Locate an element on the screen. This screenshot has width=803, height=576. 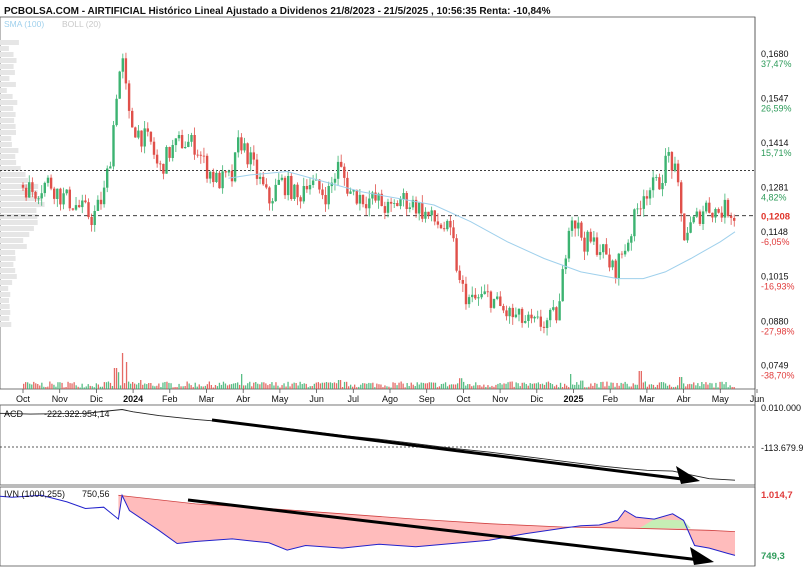
acd-trend-arrow-shaft is located at coordinates (451, 450).